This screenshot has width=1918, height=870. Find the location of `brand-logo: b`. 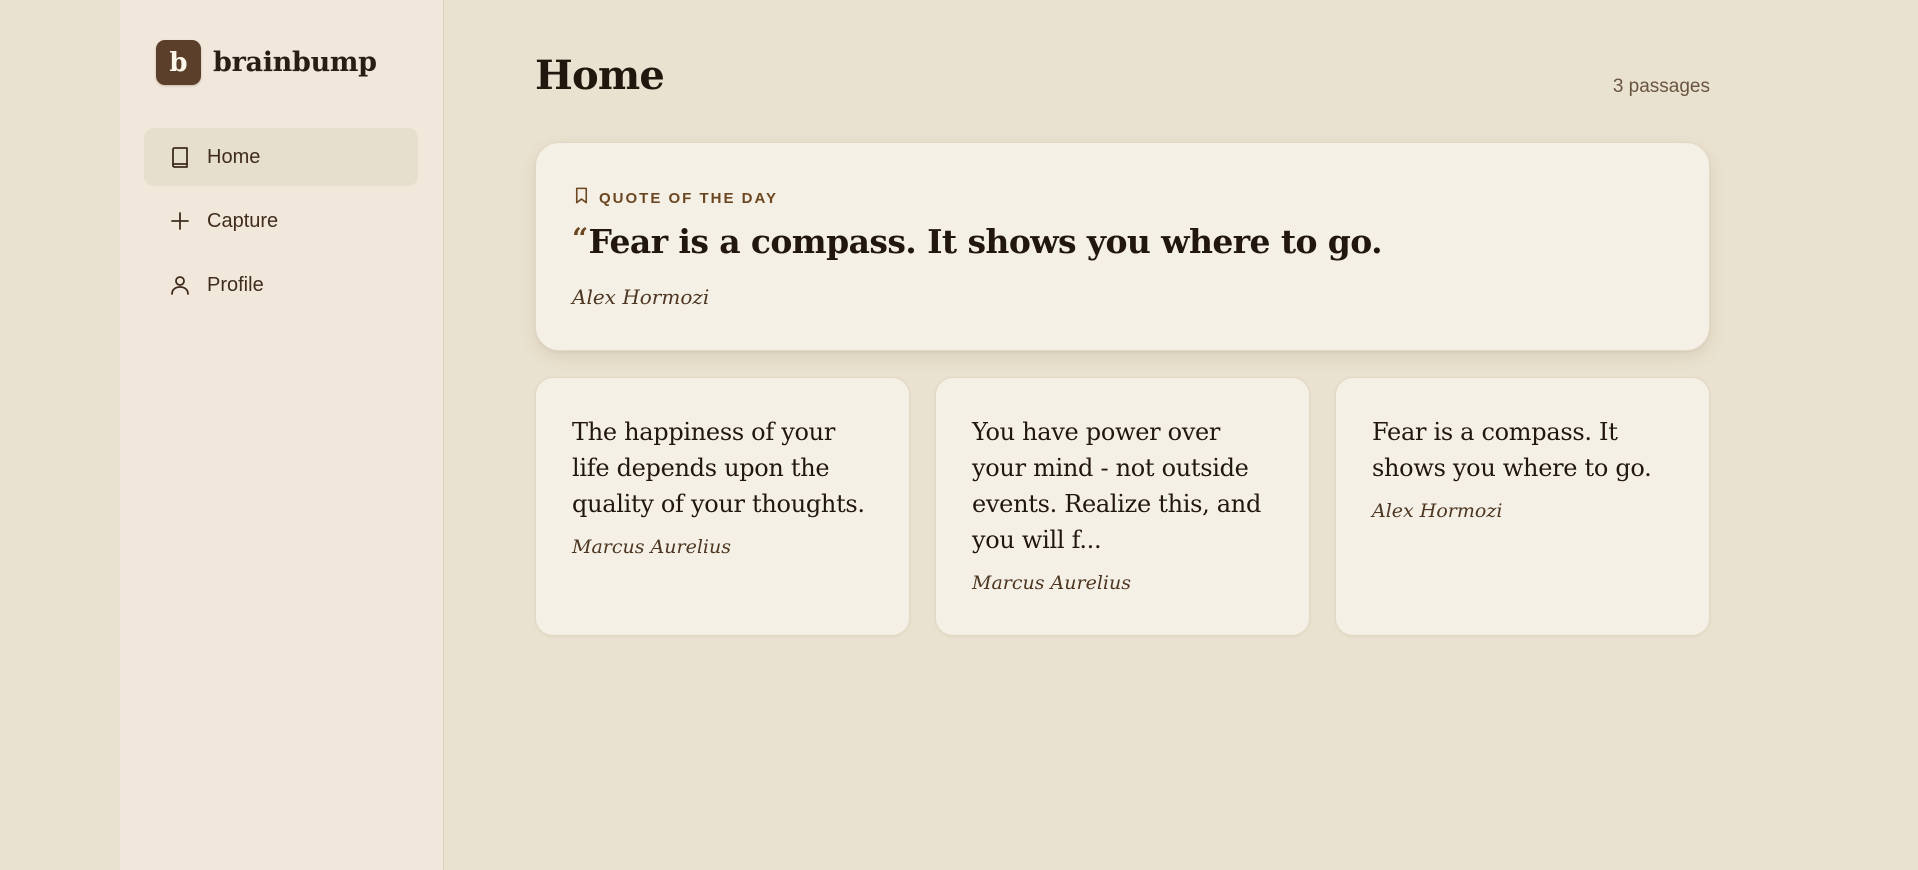

brand-logo: b is located at coordinates (178, 62).